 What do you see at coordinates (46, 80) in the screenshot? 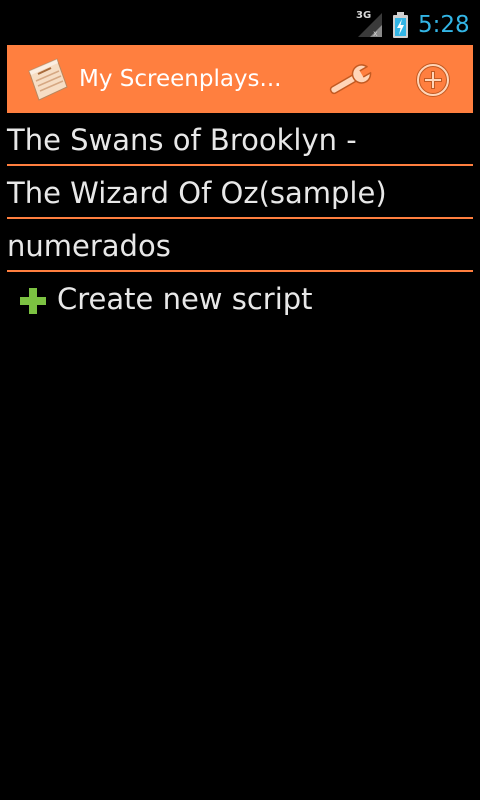
I see `screenplay-document-icon` at bounding box center [46, 80].